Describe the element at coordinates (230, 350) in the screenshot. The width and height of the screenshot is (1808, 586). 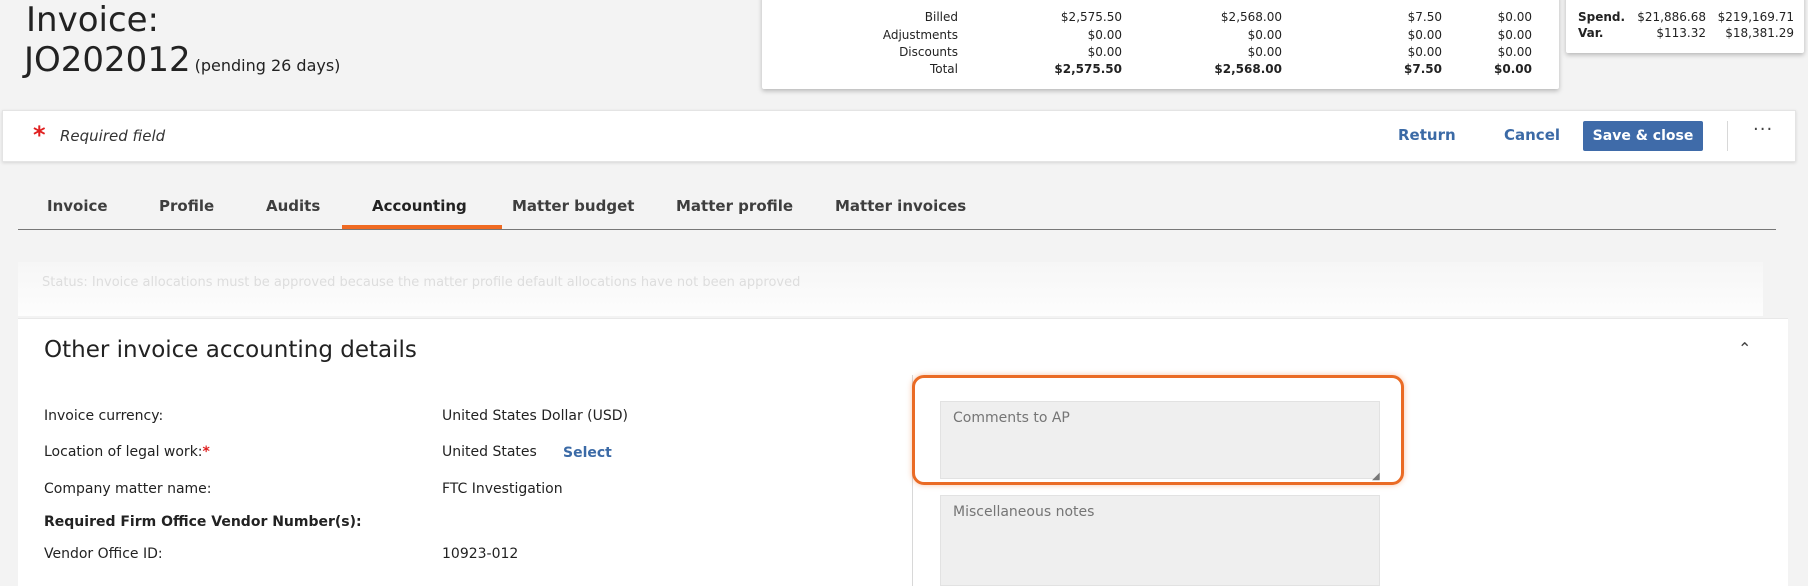
I see `section-title: Other invoice accounting details` at that location.